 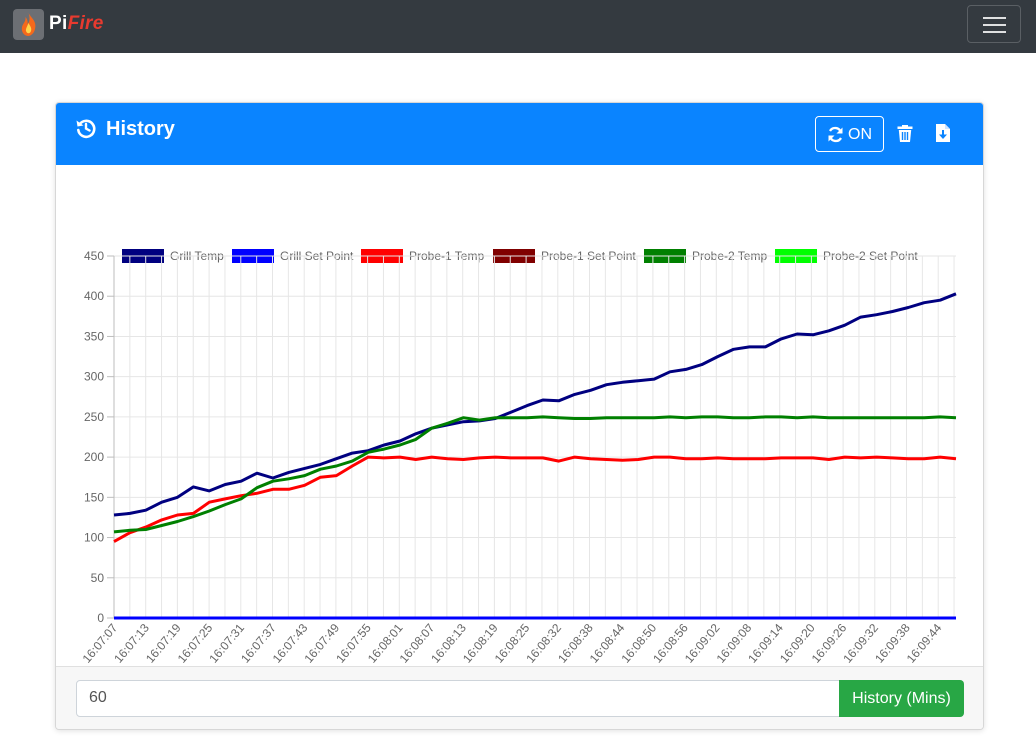 What do you see at coordinates (943, 133) in the screenshot?
I see `download-file-icon` at bounding box center [943, 133].